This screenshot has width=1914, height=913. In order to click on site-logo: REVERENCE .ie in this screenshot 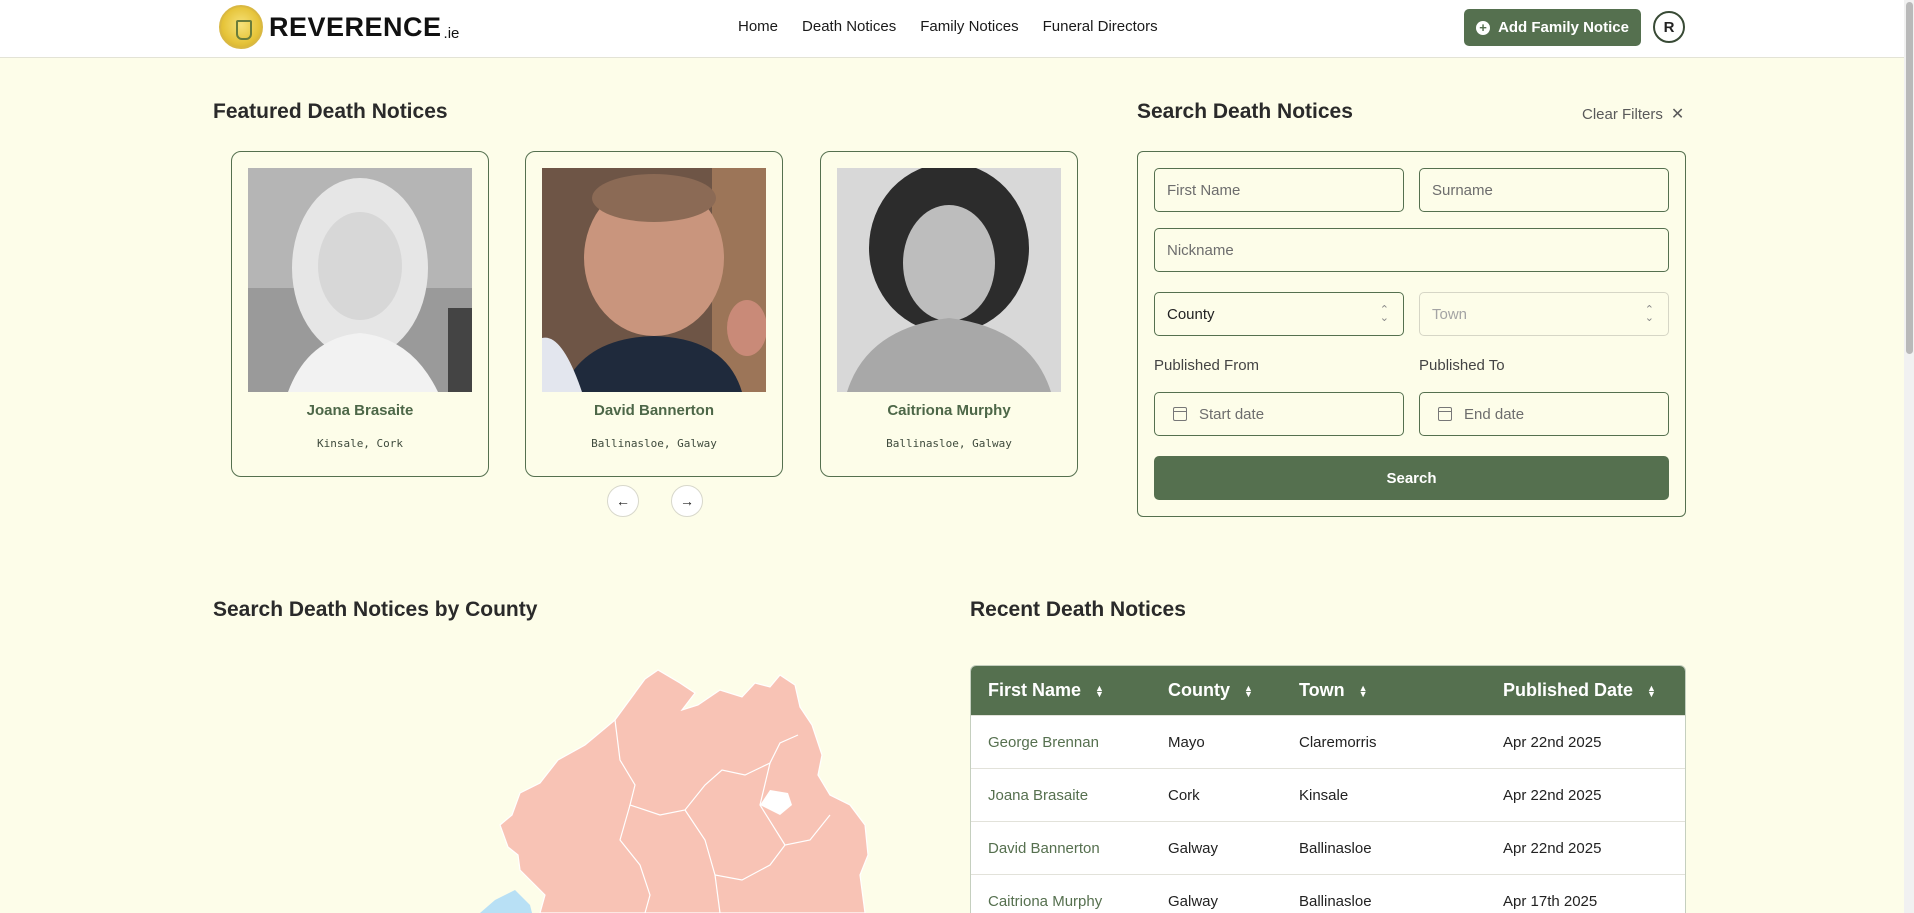, I will do `click(339, 27)`.